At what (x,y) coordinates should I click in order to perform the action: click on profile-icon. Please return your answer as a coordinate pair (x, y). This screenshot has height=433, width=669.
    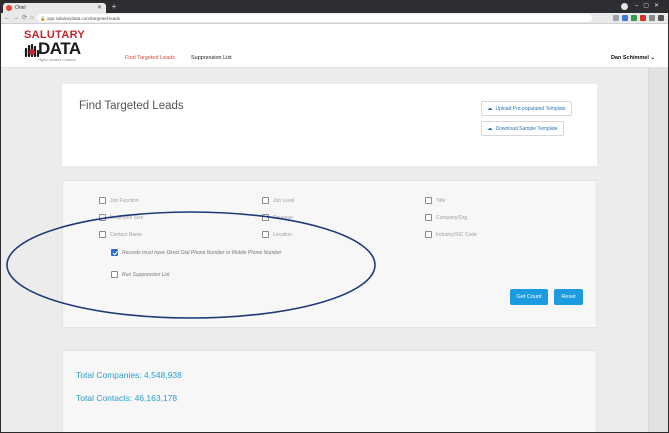
    Looking at the image, I should click on (624, 6).